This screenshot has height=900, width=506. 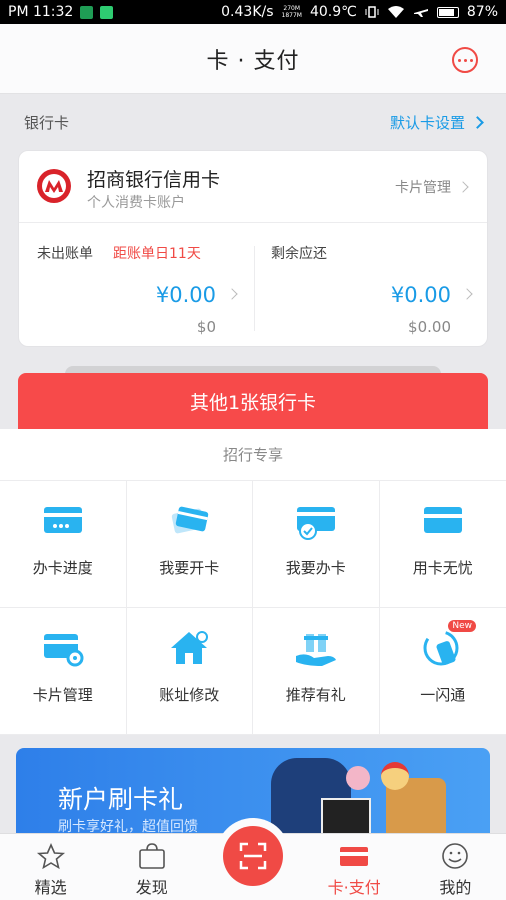 What do you see at coordinates (462, 626) in the screenshot?
I see `new-badge: New` at bounding box center [462, 626].